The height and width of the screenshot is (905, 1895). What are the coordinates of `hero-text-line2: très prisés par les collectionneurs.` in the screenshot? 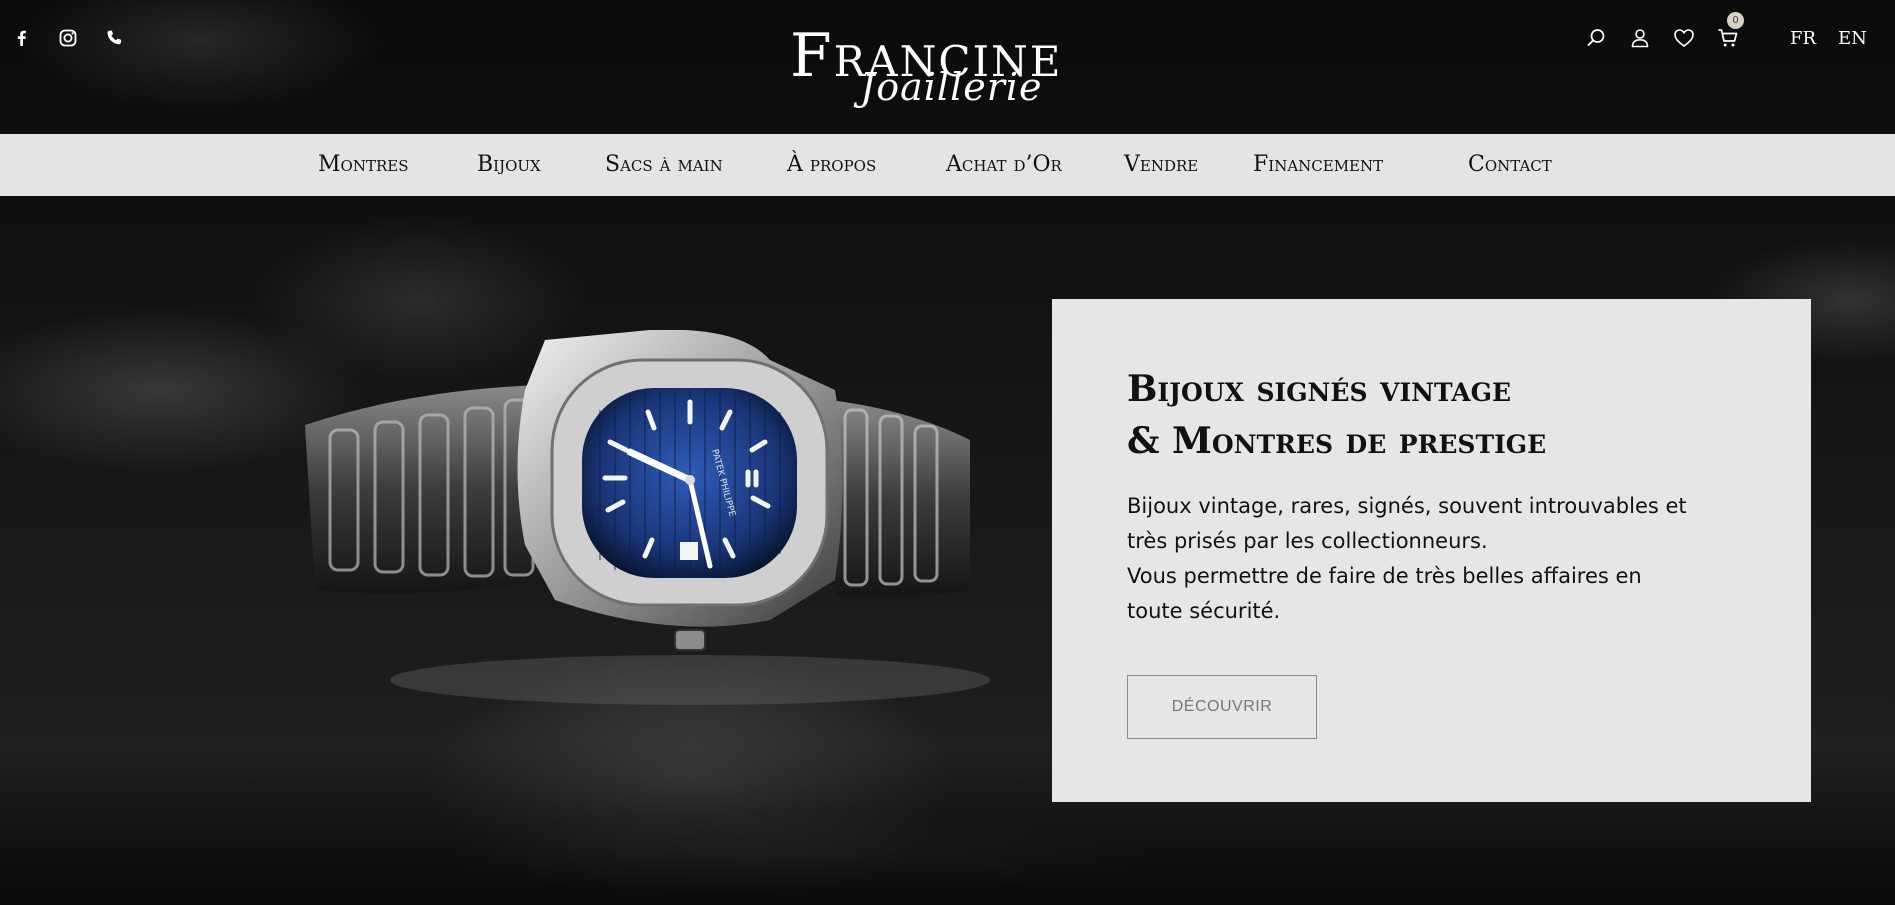 It's located at (1307, 541).